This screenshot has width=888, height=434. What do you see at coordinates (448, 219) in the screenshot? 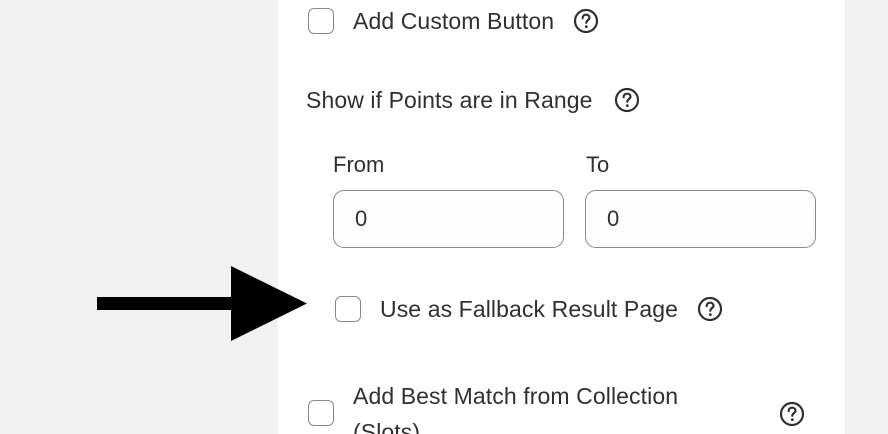
I see `from-input: 0` at bounding box center [448, 219].